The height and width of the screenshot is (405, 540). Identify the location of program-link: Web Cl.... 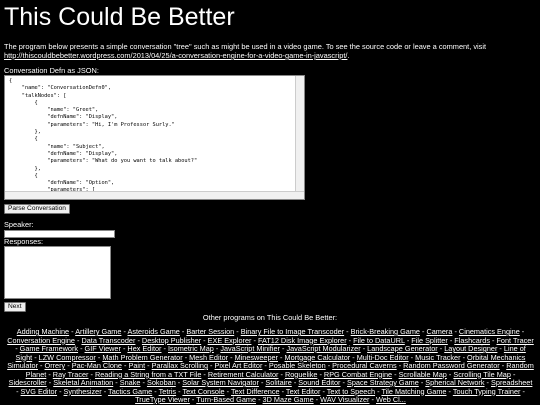
(391, 399).